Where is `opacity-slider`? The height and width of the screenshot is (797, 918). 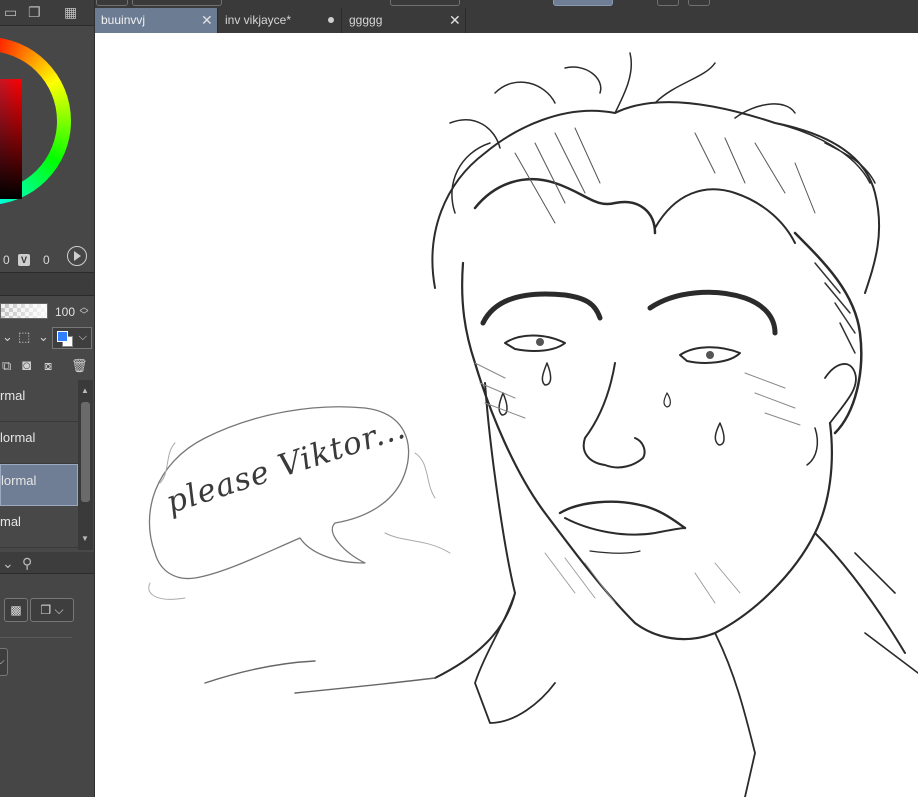 opacity-slider is located at coordinates (24, 311).